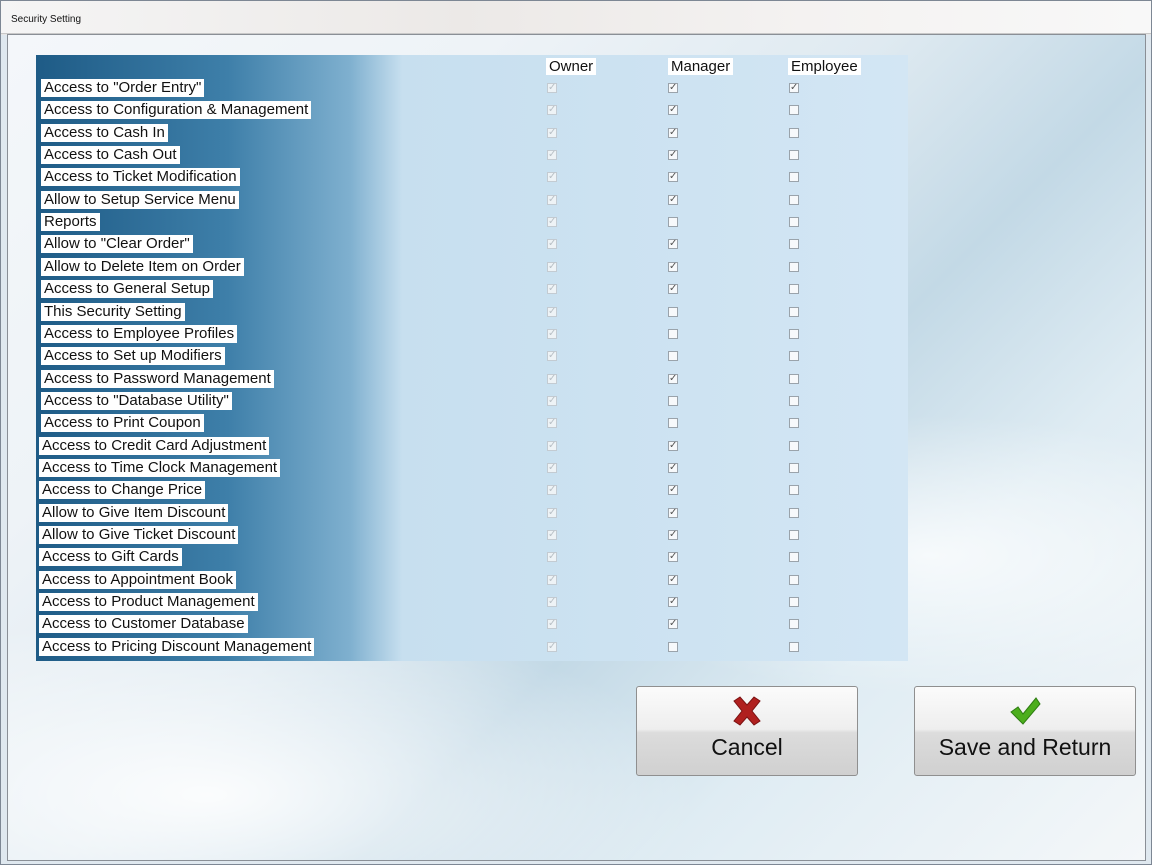  What do you see at coordinates (747, 731) in the screenshot?
I see `cancel-button: Cancel` at bounding box center [747, 731].